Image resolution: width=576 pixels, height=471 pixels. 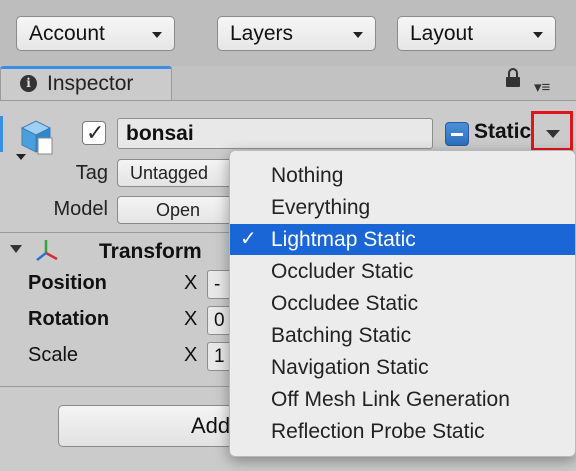 I want to click on account-dropdown: Account, so click(x=95, y=33).